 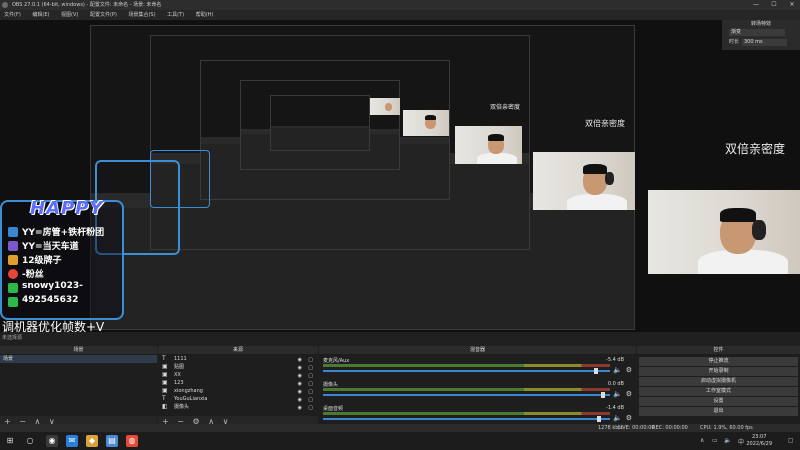 What do you see at coordinates (477, 350) in the screenshot?
I see `mixer-header: 混音器` at bounding box center [477, 350].